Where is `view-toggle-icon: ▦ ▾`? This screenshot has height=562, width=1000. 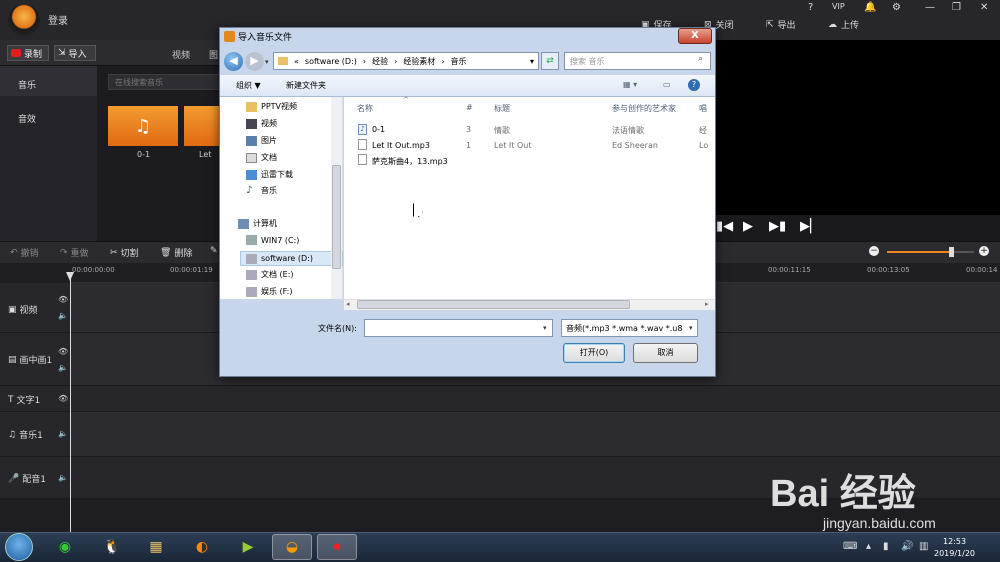 view-toggle-icon: ▦ ▾ is located at coordinates (630, 84).